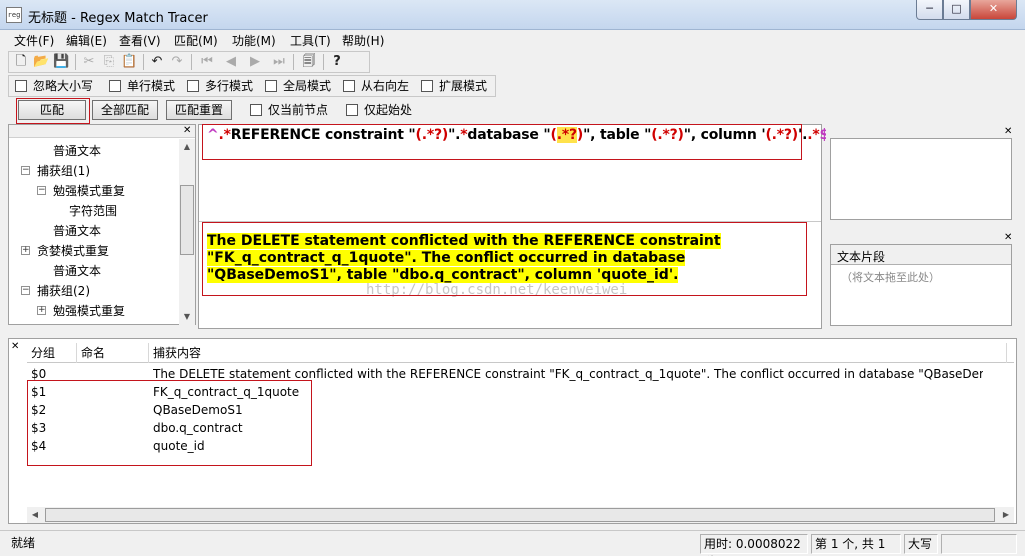 This screenshot has width=1025, height=556. What do you see at coordinates (271, 86) in the screenshot?
I see `global-checkbox` at bounding box center [271, 86].